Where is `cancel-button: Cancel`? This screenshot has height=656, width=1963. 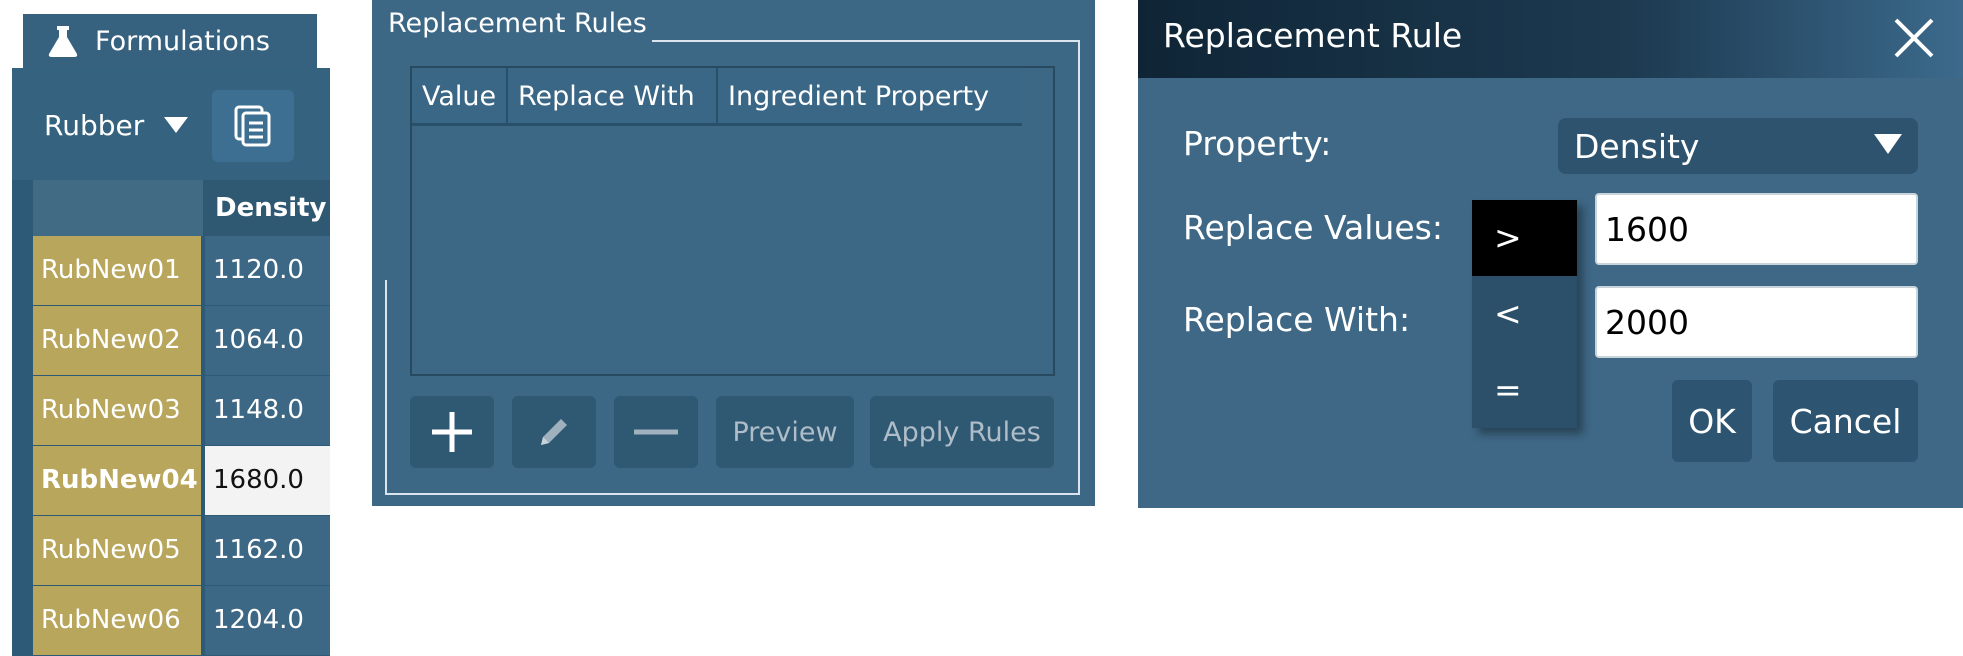 cancel-button: Cancel is located at coordinates (1845, 421).